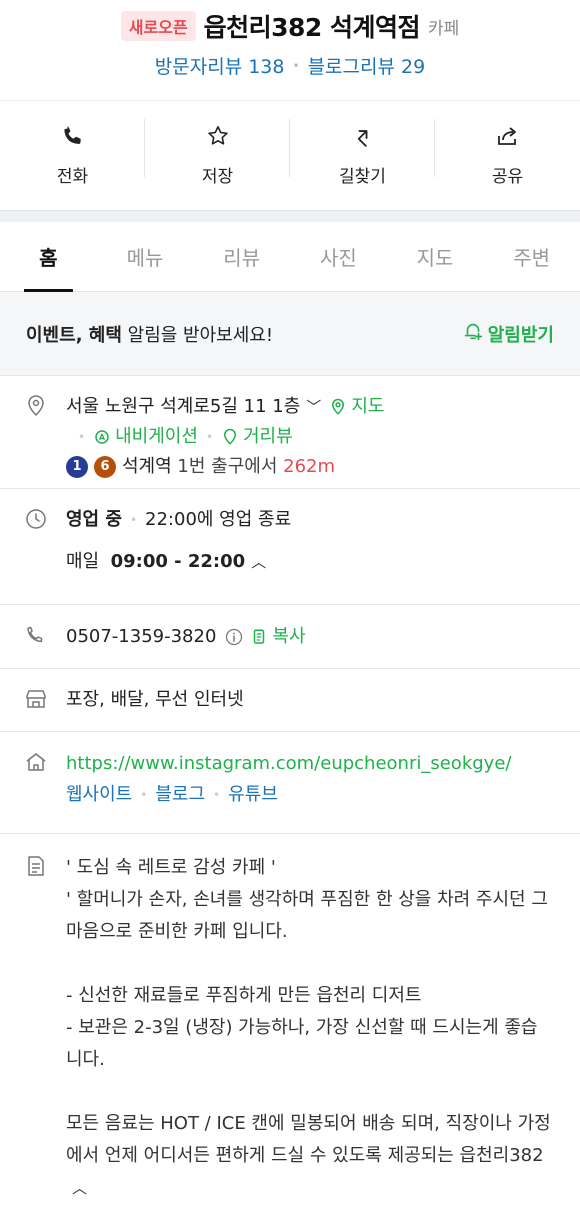 Image resolution: width=580 pixels, height=1208 pixels. I want to click on navigation-link: 내비게이션, so click(145, 437).